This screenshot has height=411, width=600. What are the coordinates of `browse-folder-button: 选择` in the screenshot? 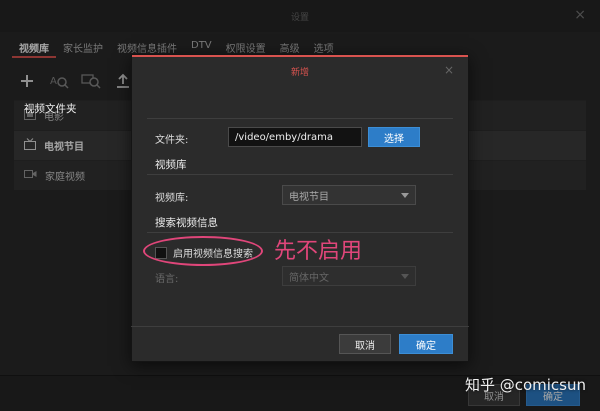 It's located at (394, 137).